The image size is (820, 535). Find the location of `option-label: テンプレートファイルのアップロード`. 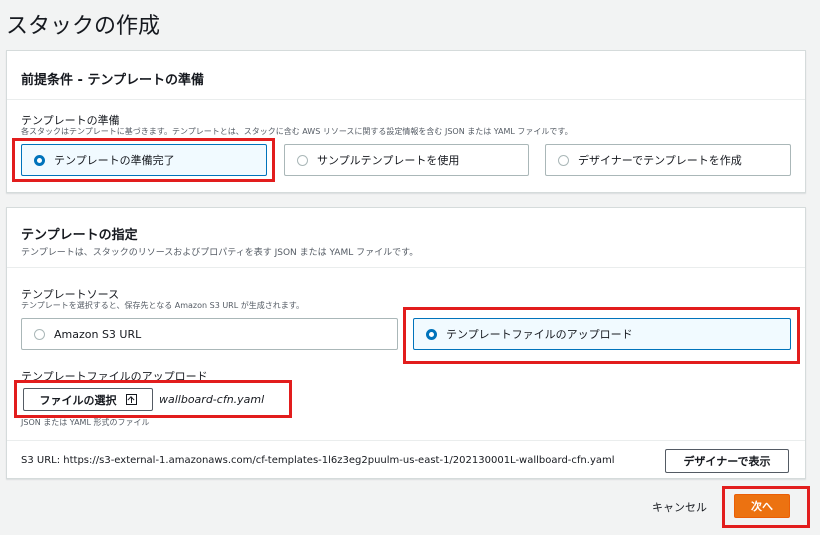

option-label: テンプレートファイルのアップロード is located at coordinates (539, 334).